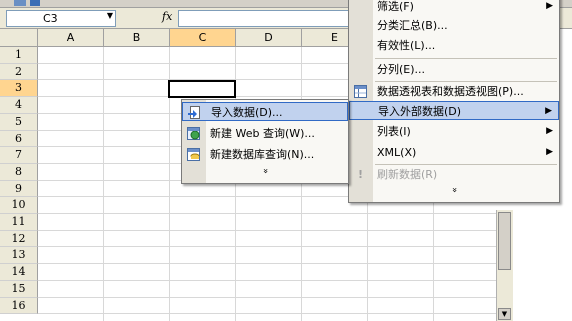  I want to click on formula-input, so click(274, 18).